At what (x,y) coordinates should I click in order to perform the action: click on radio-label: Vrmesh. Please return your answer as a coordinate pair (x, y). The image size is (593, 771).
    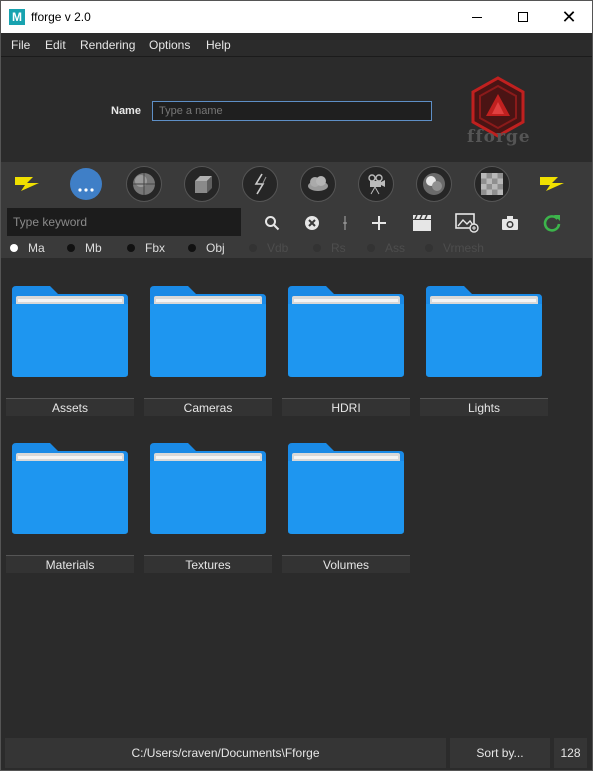
    Looking at the image, I should click on (463, 248).